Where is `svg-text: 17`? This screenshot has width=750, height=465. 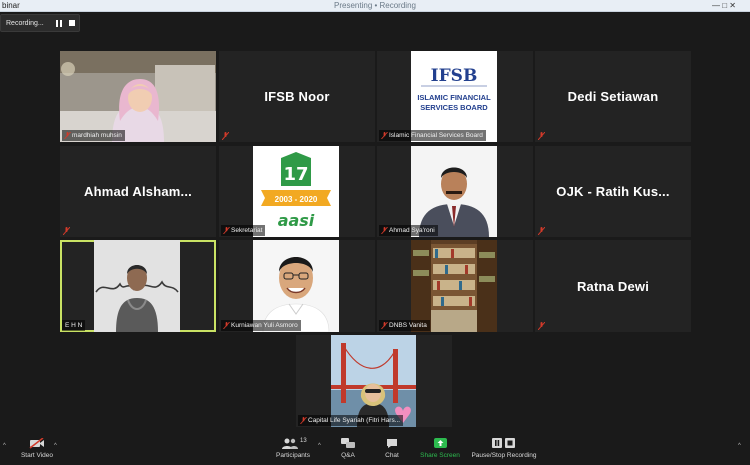 svg-text: 17 is located at coordinates (295, 174).